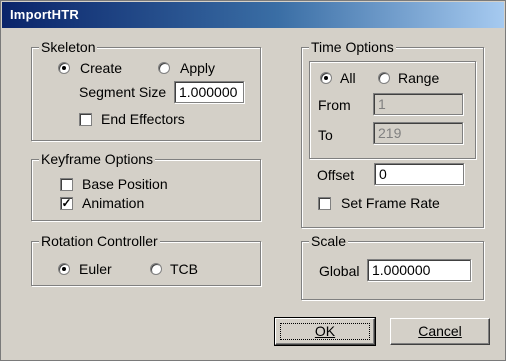 The image size is (508, 363). I want to click on animation-label: Animation, so click(113, 203).